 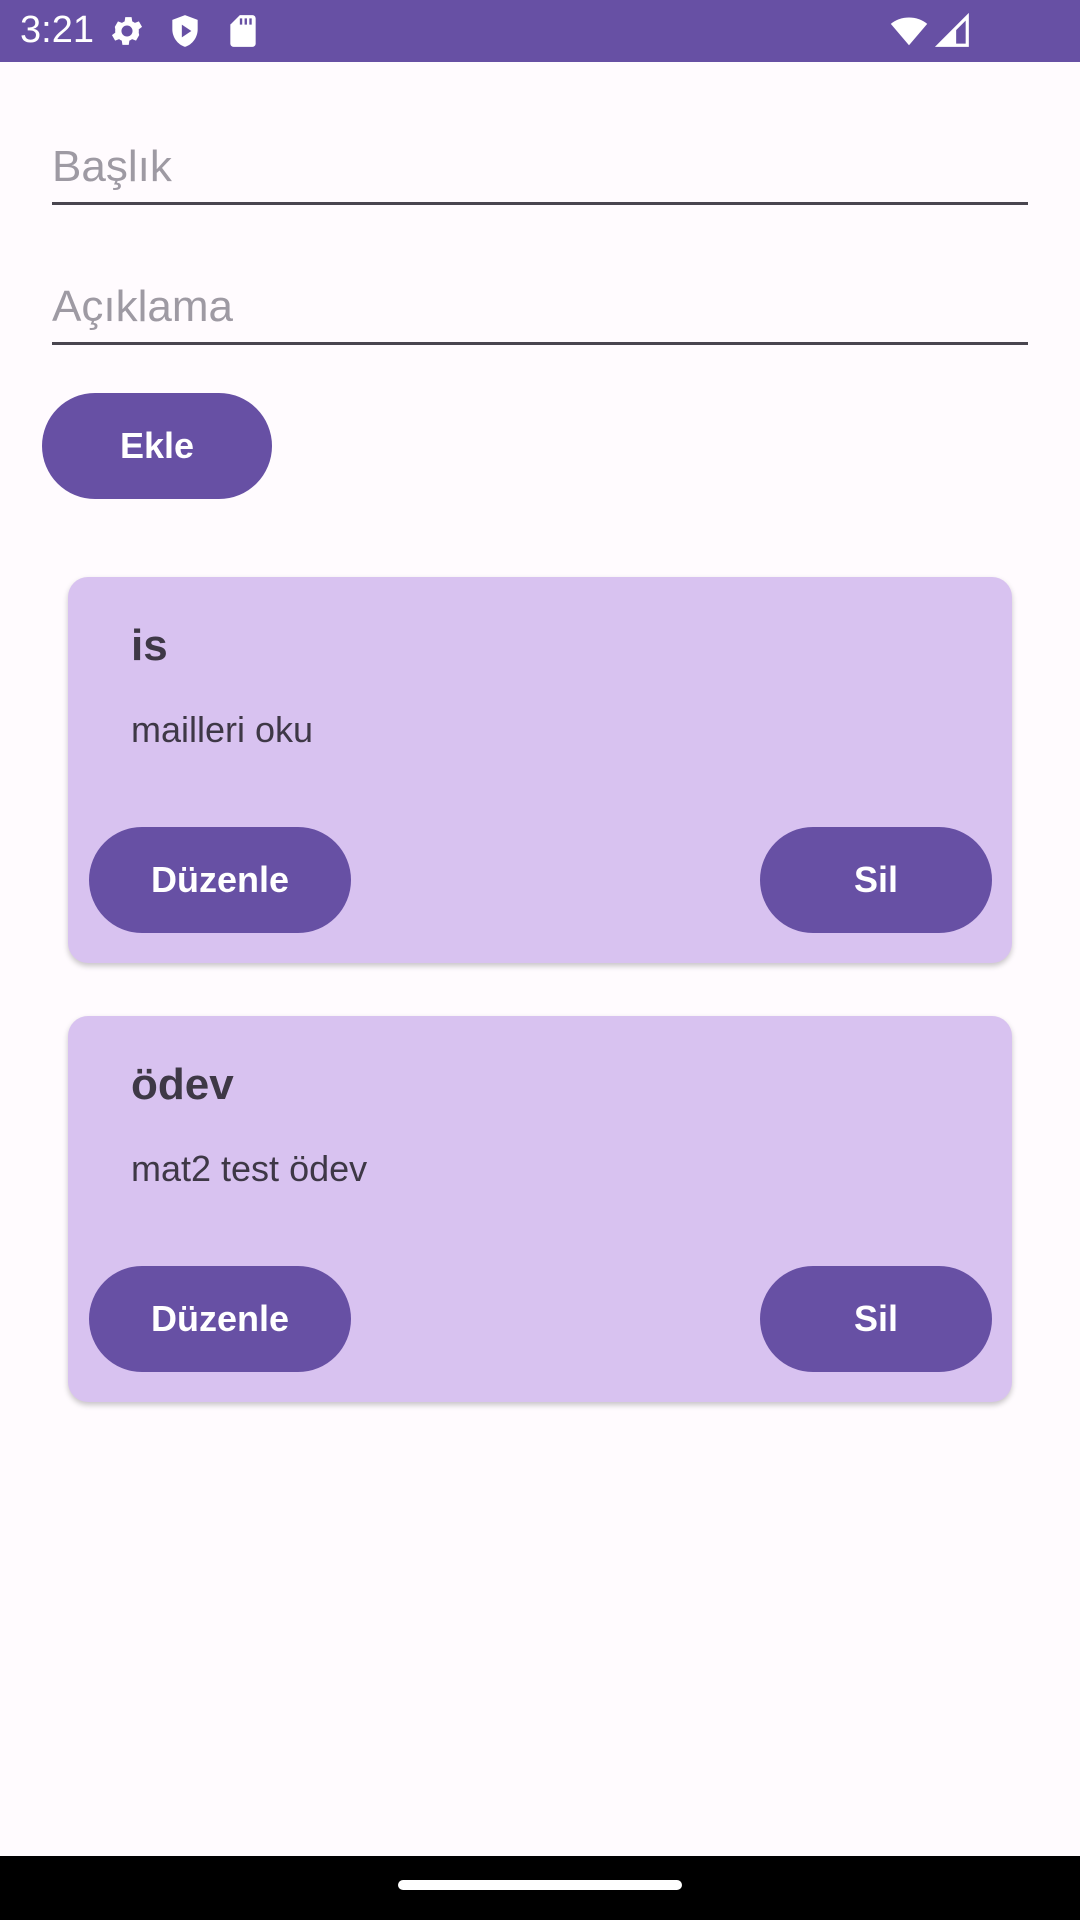 What do you see at coordinates (243, 31) in the screenshot?
I see `sd-card-icon` at bounding box center [243, 31].